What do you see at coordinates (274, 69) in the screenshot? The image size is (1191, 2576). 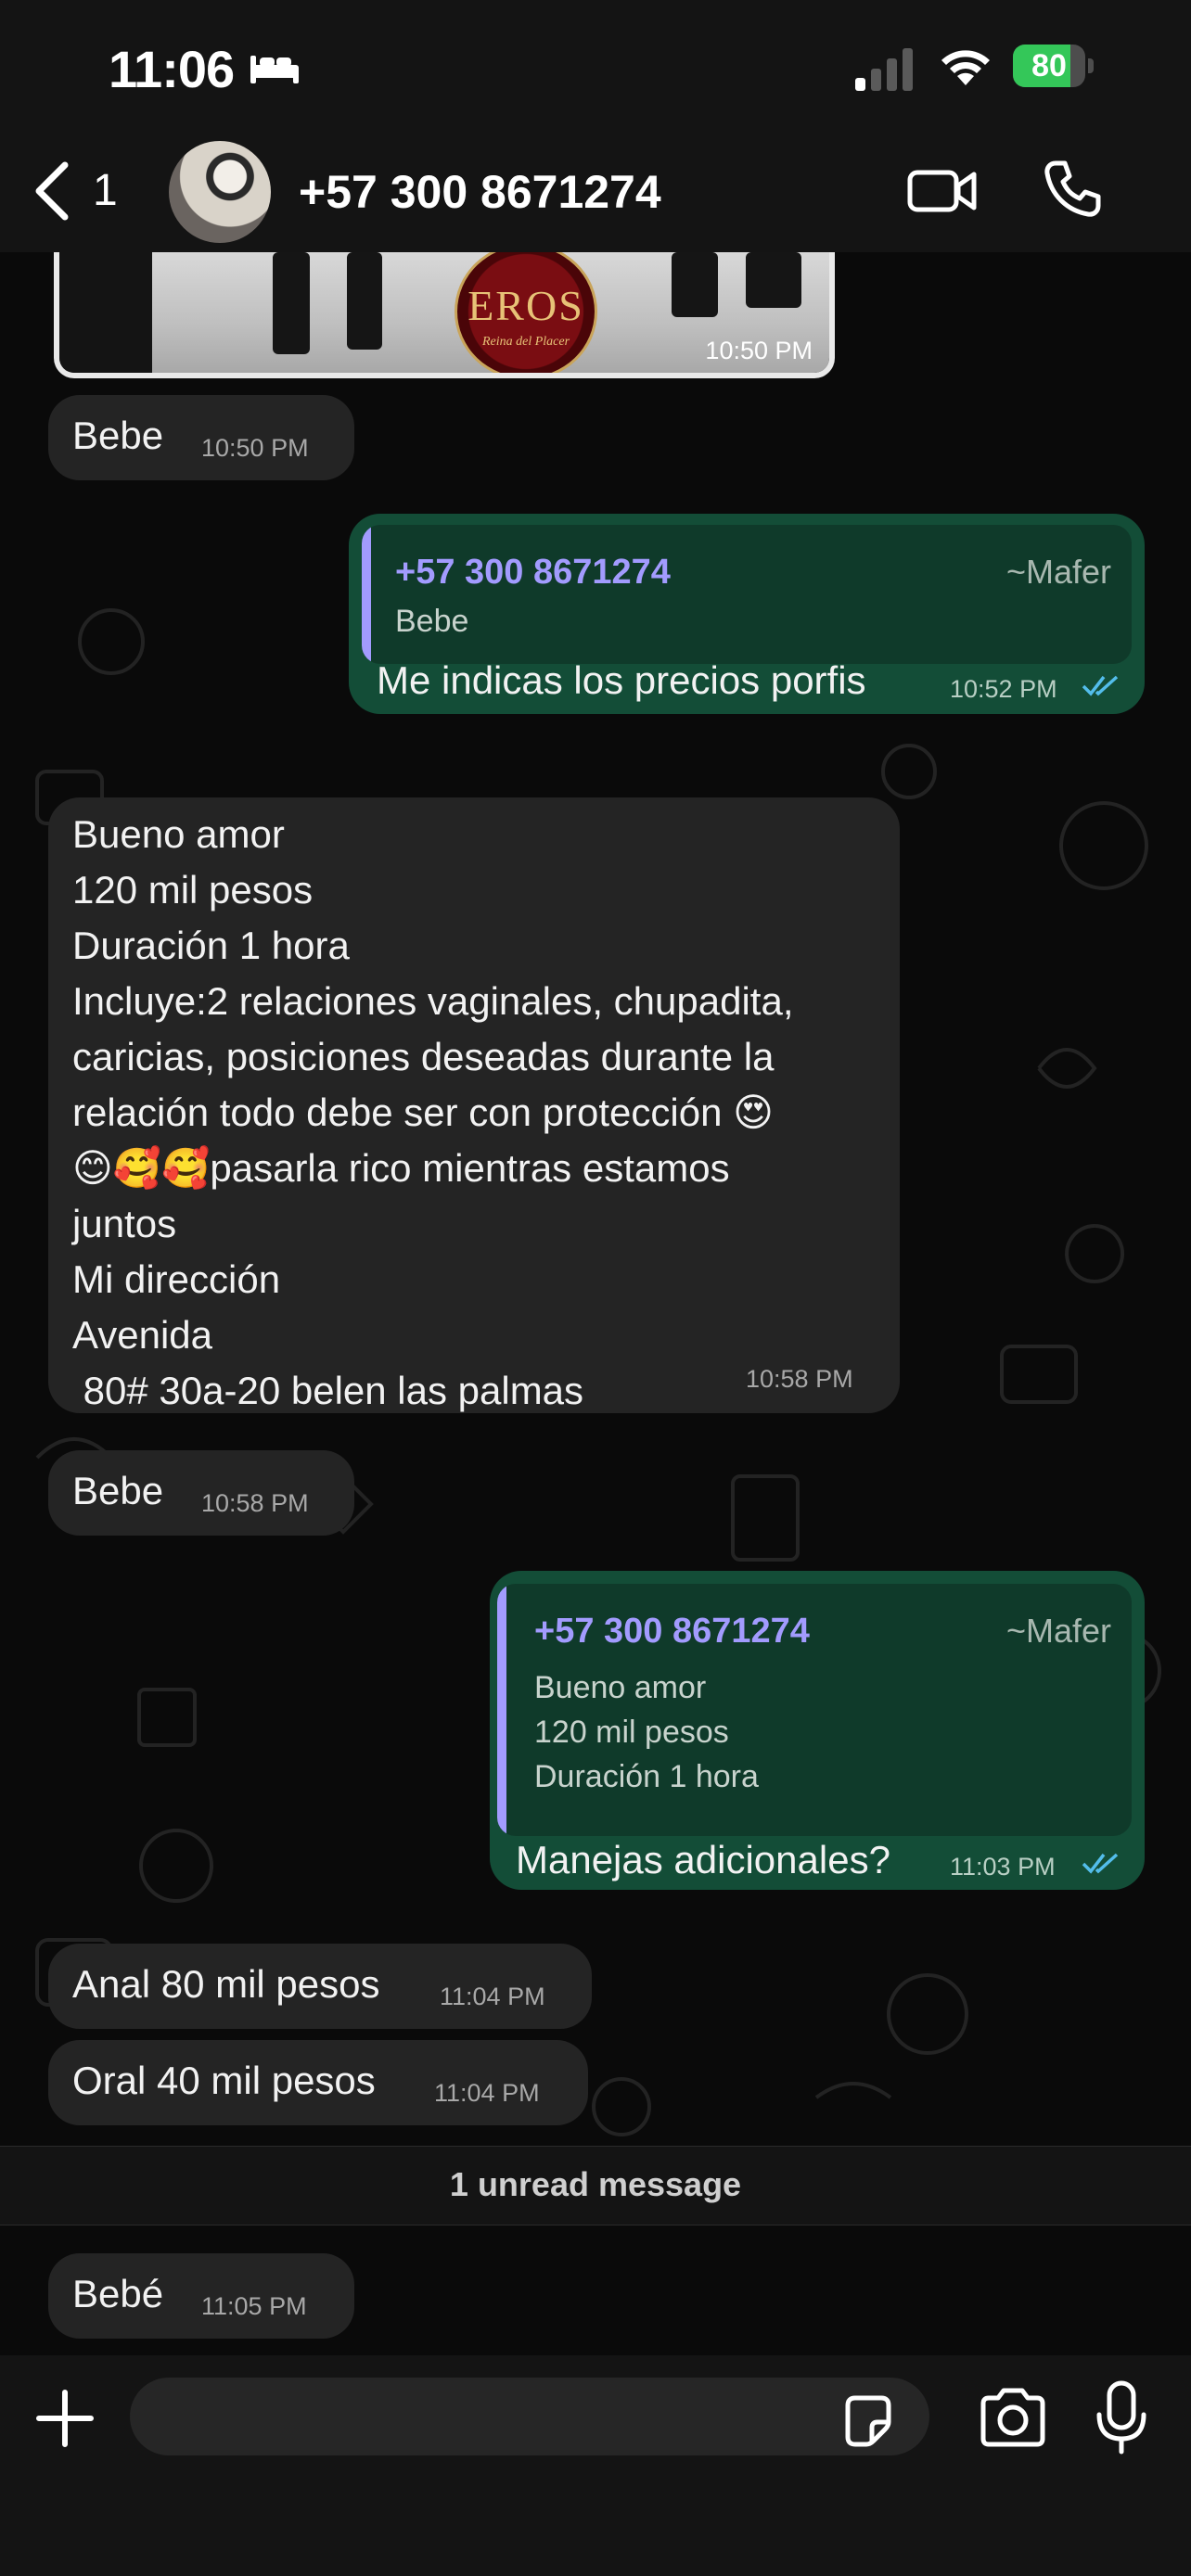 I see `sleep-focus-icon` at bounding box center [274, 69].